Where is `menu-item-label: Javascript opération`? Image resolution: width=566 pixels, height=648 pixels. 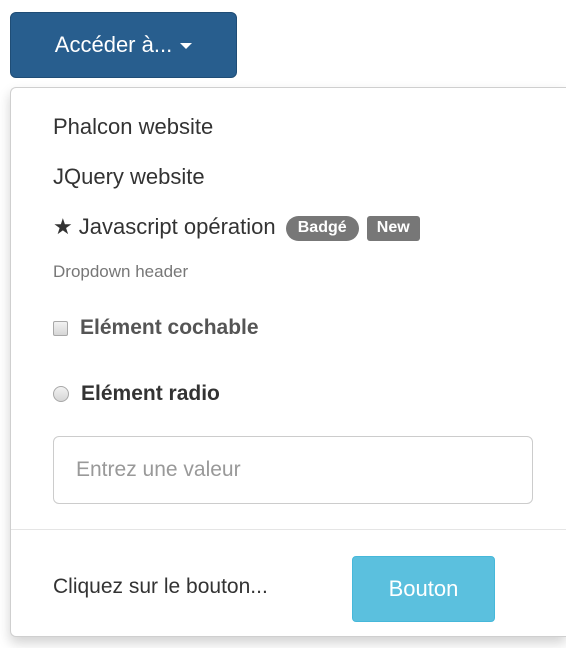
menu-item-label: Javascript opération is located at coordinates (177, 226).